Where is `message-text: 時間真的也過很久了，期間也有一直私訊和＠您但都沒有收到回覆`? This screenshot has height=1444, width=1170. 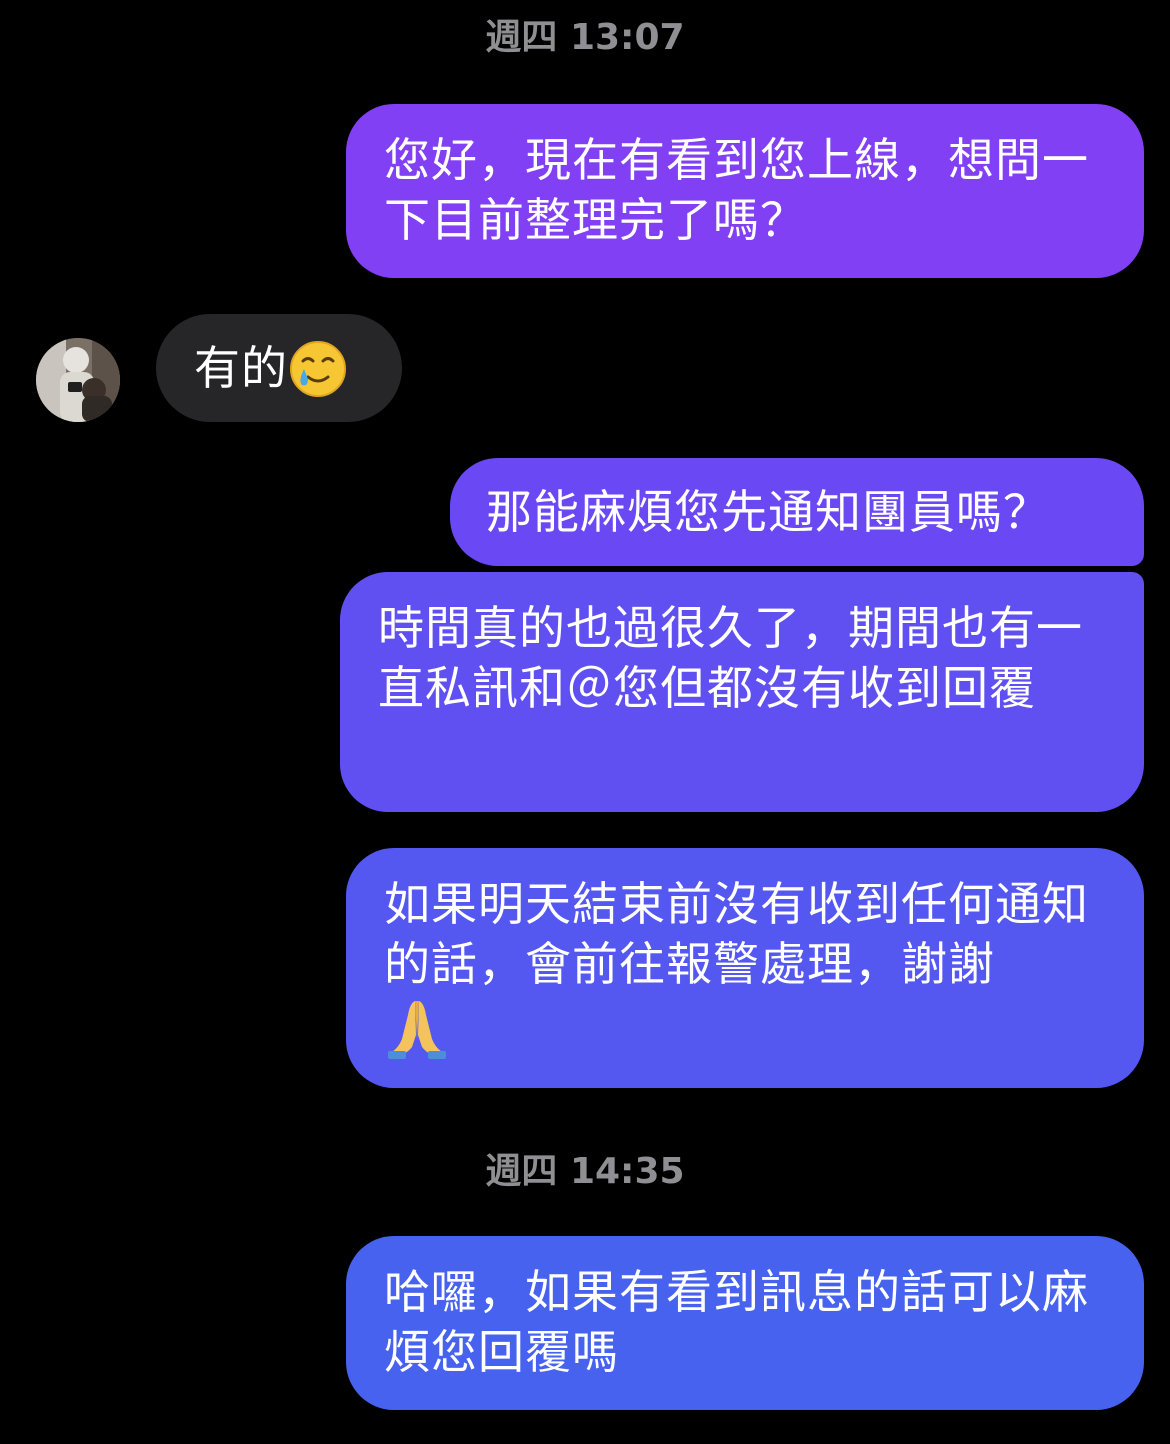
message-text: 時間真的也過很久了，期間也有一直私訊和＠您但都沒有收到回覆 is located at coordinates (730, 658).